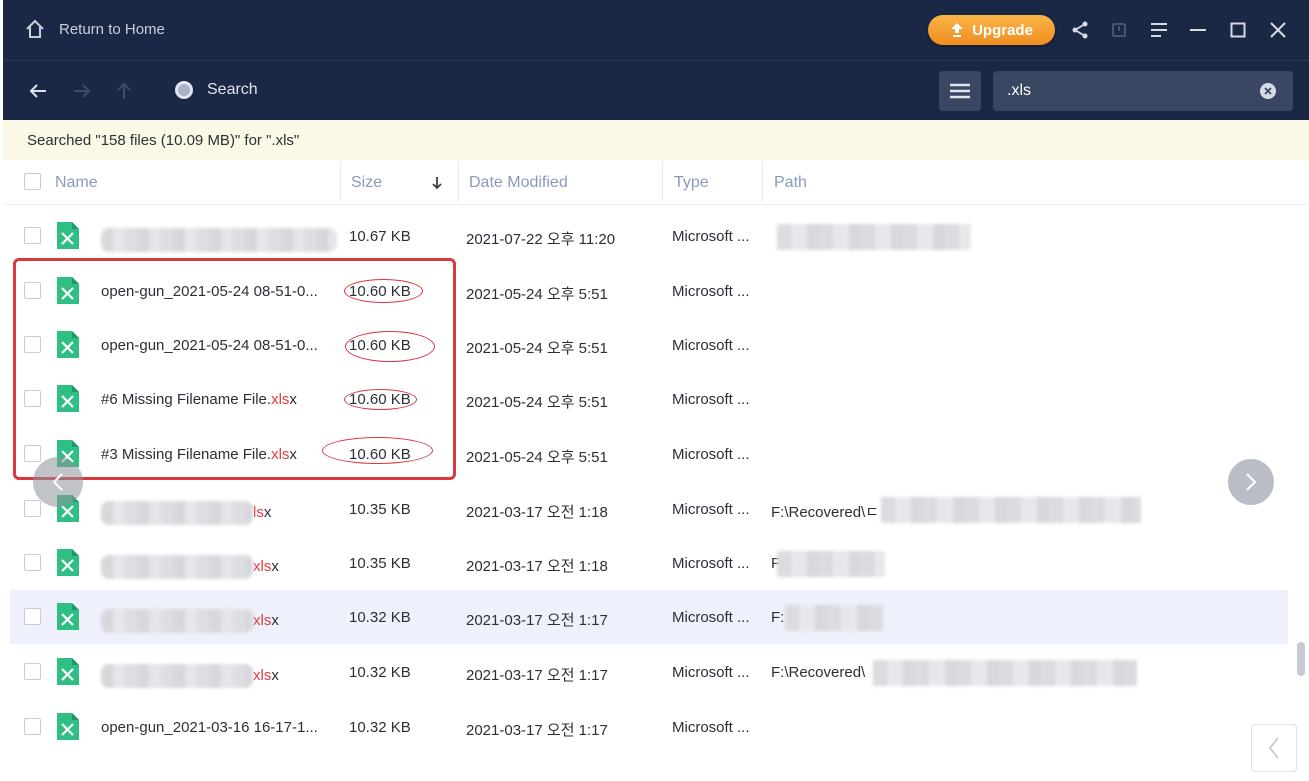 This screenshot has height=781, width=1309. I want to click on forward-button, so click(82, 91).